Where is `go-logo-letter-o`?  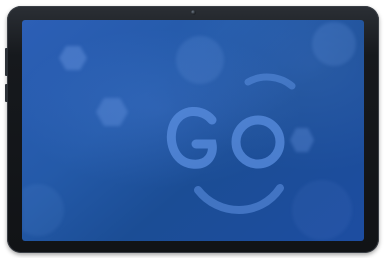 go-logo-letter-o is located at coordinates (258, 142).